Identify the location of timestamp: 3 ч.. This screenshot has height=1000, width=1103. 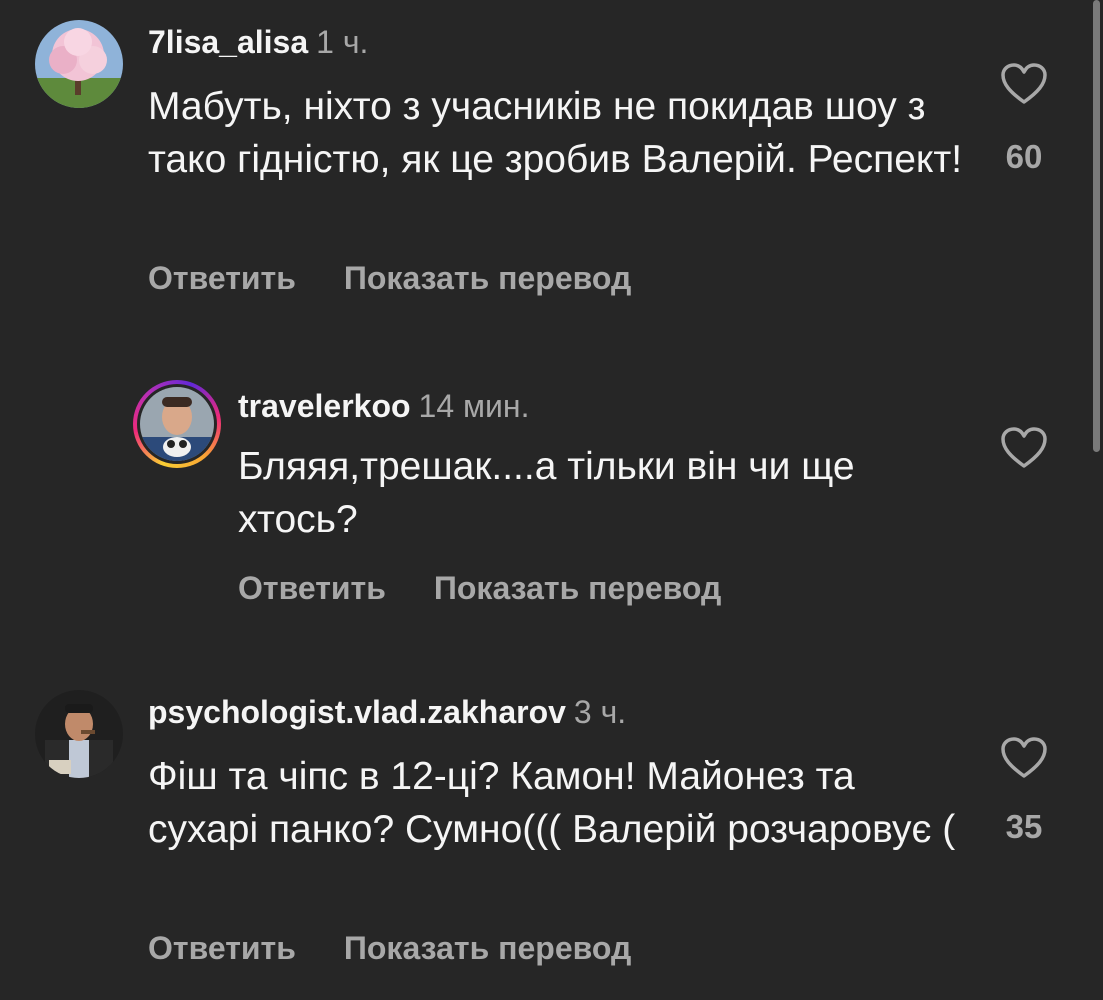
(600, 712).